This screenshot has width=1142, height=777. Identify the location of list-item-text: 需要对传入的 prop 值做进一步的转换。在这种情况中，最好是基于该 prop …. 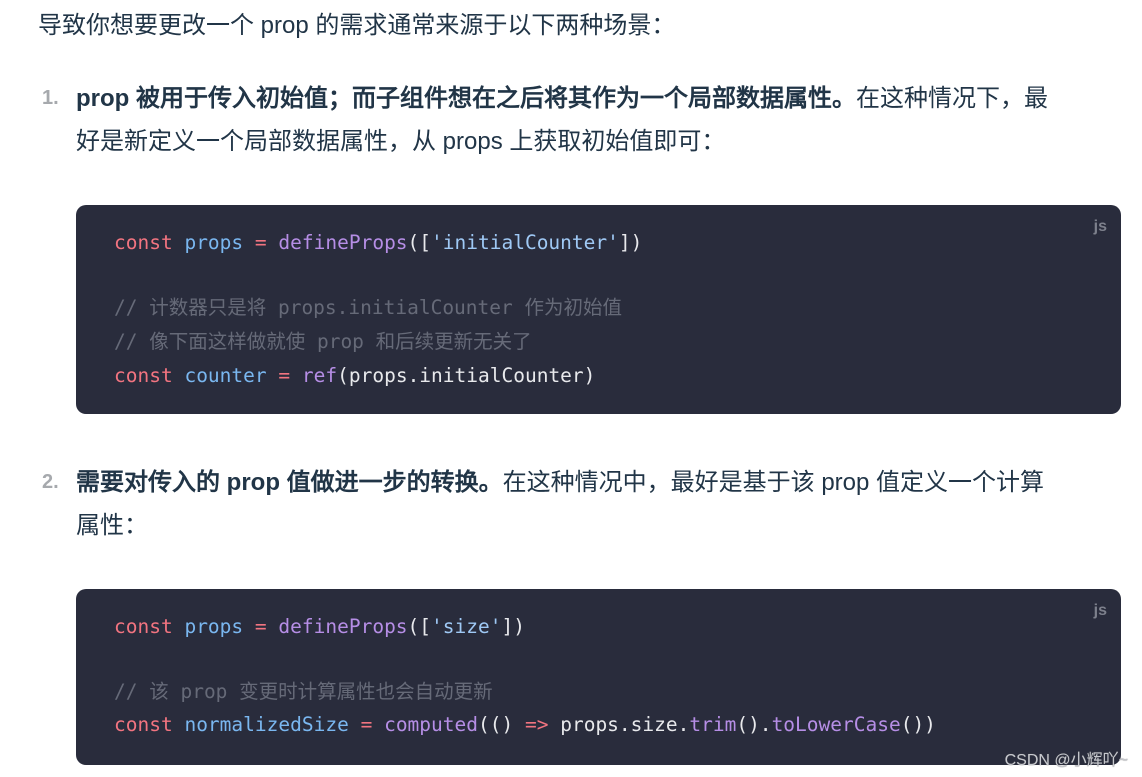
(596, 482).